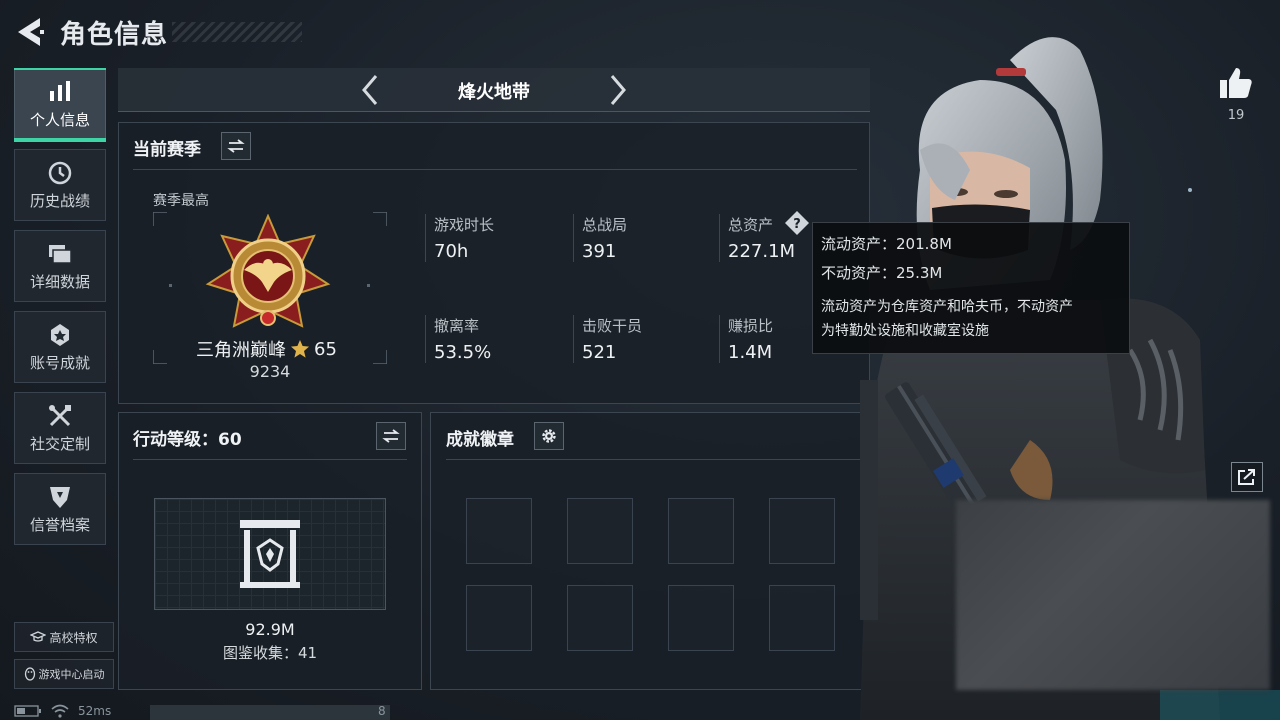  I want to click on season-best-label: 赛季最高, so click(181, 201).